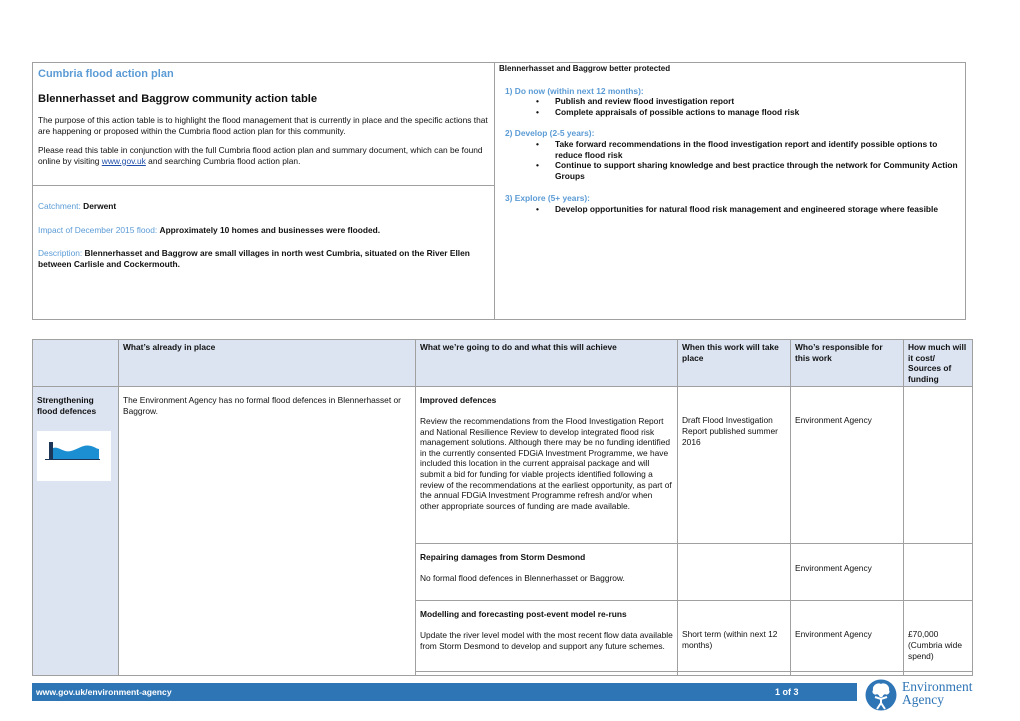 Image resolution: width=1020 pixels, height=721 pixels. I want to click on page-number: 1 of 3, so click(787, 692).